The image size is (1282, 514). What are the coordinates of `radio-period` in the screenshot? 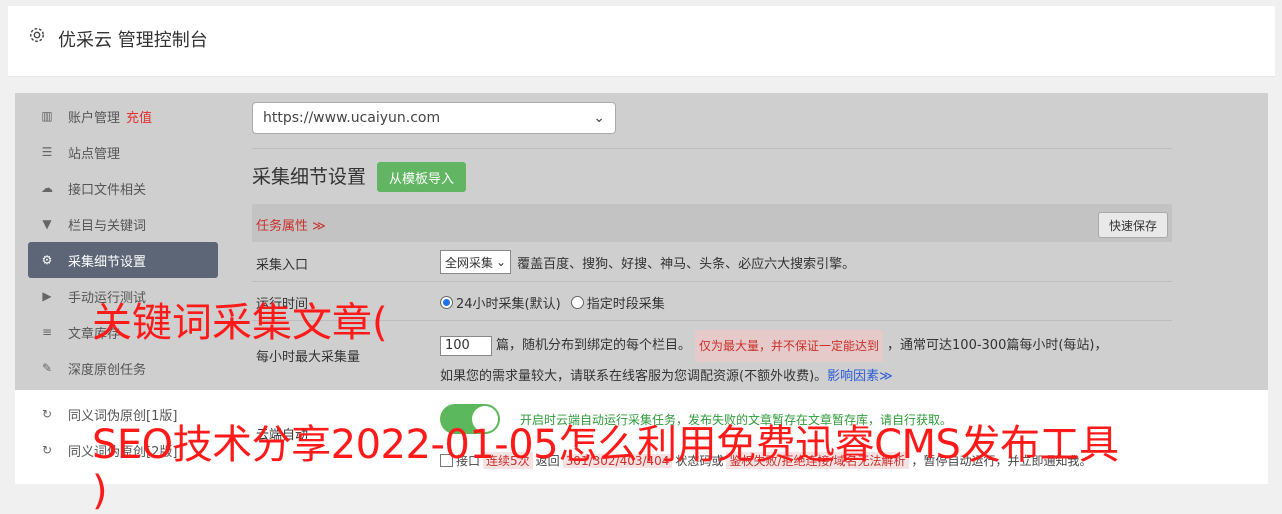 It's located at (577, 302).